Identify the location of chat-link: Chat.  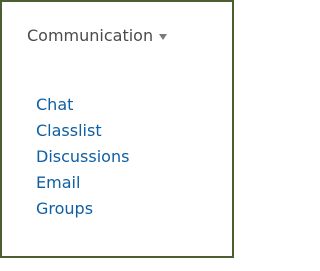
(54, 104).